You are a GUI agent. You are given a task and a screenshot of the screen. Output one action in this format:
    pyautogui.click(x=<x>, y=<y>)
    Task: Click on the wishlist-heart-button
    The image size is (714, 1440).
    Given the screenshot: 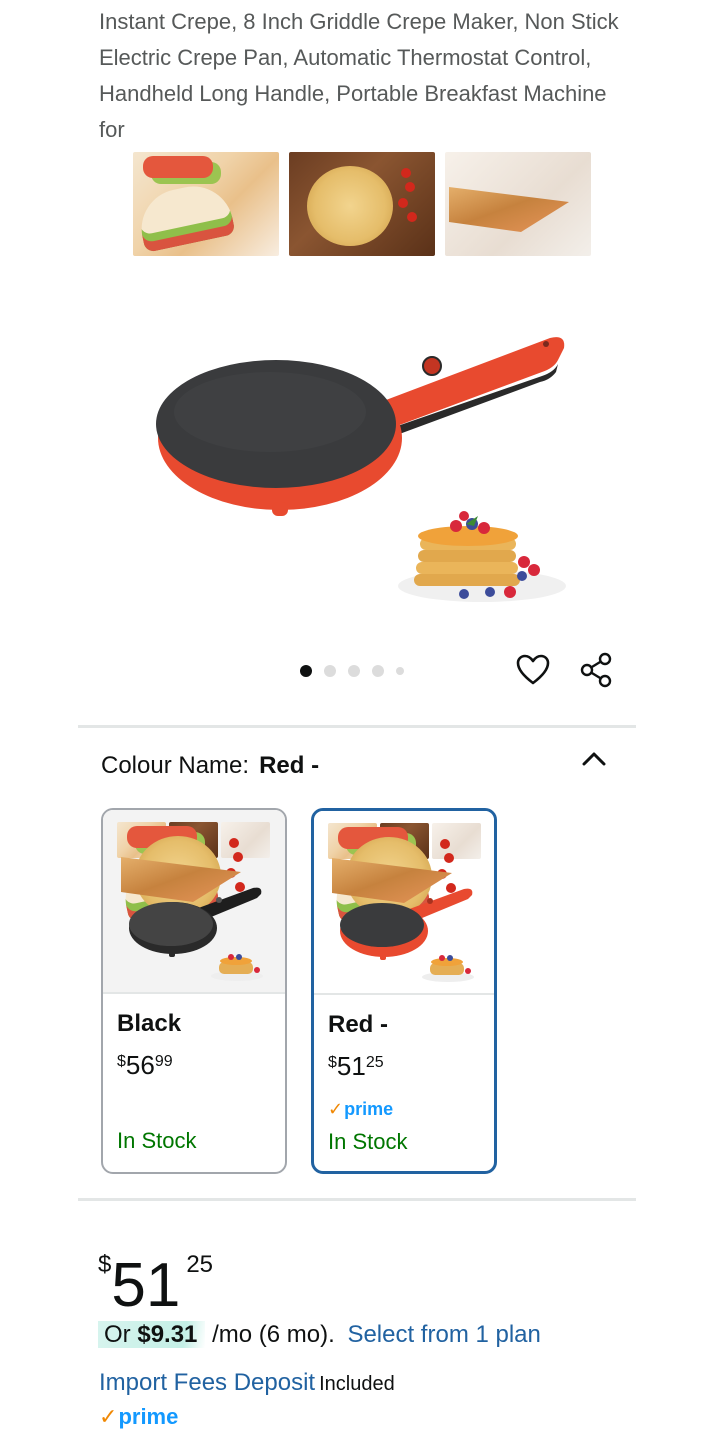 What is the action you would take?
    pyautogui.click(x=533, y=670)
    